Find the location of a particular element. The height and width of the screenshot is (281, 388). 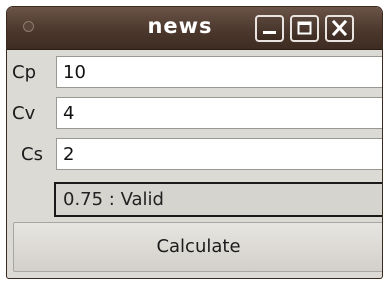

cv-input is located at coordinates (219, 113).